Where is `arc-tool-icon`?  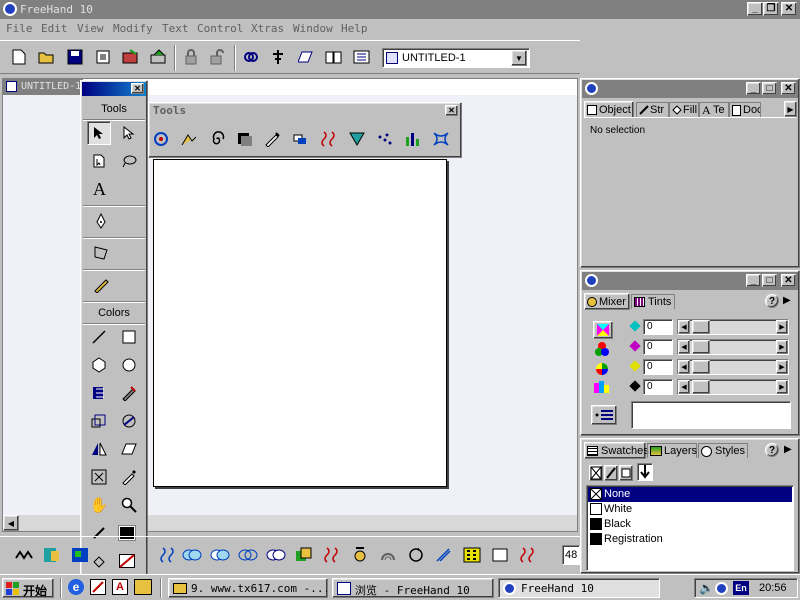 arc-tool-icon is located at coordinates (189, 139).